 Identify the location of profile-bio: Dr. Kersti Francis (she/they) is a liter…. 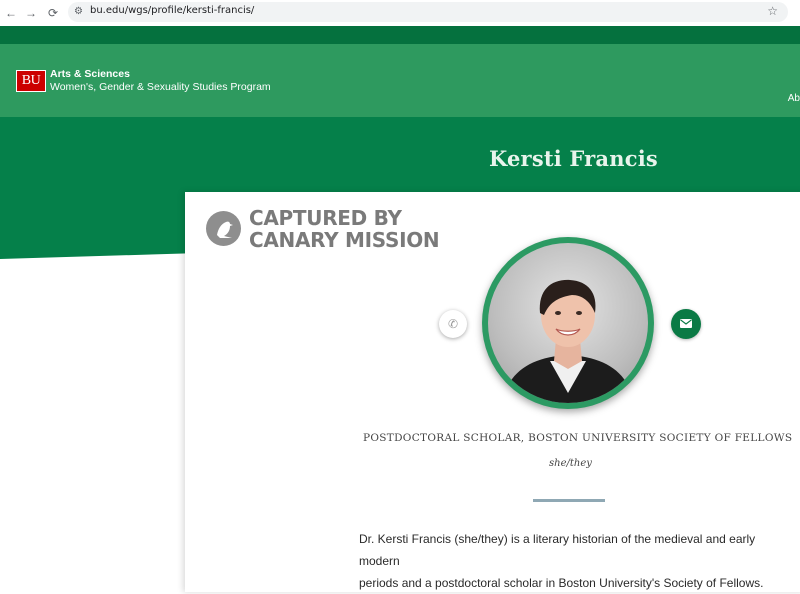
(574, 561).